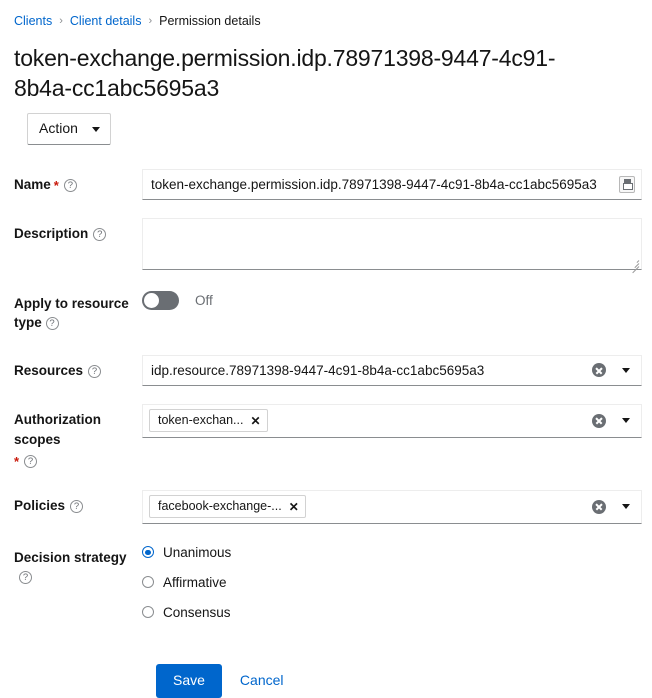  I want to click on form-row-name: Name *?, so click(328, 184).